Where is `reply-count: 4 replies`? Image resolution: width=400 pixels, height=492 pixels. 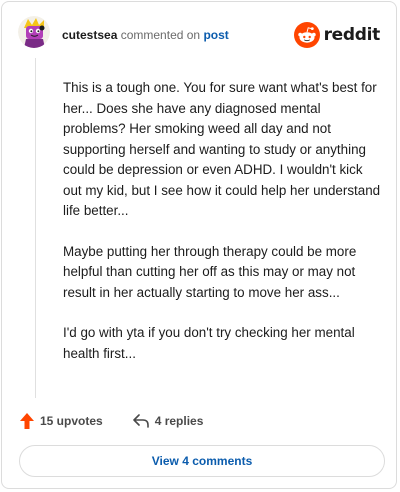 reply-count: 4 replies is located at coordinates (179, 421).